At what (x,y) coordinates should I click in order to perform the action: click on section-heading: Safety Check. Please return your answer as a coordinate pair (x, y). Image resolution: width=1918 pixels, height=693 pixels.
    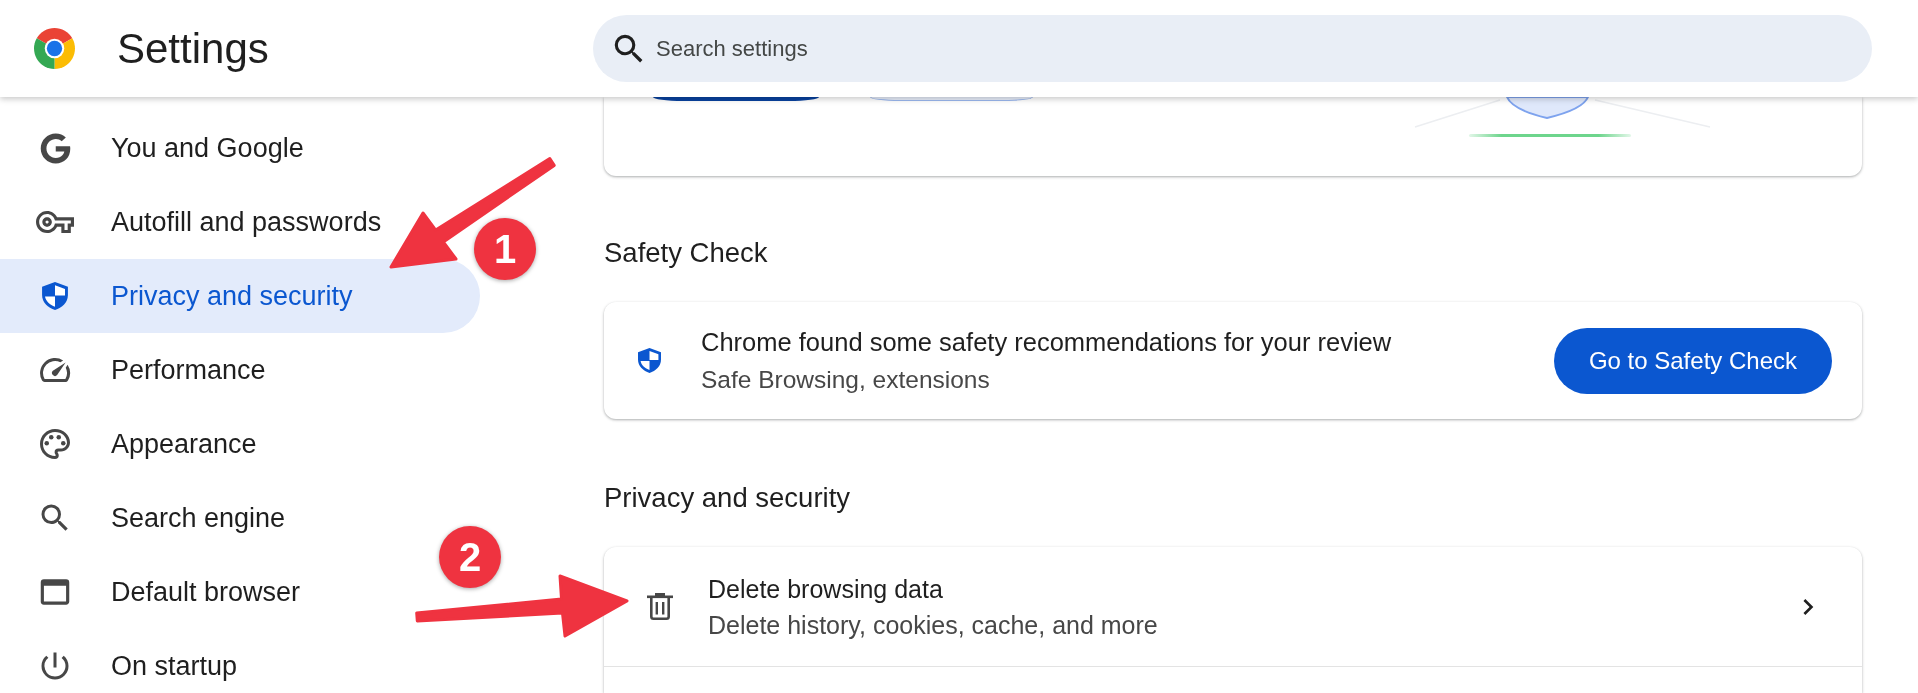
    Looking at the image, I should click on (686, 253).